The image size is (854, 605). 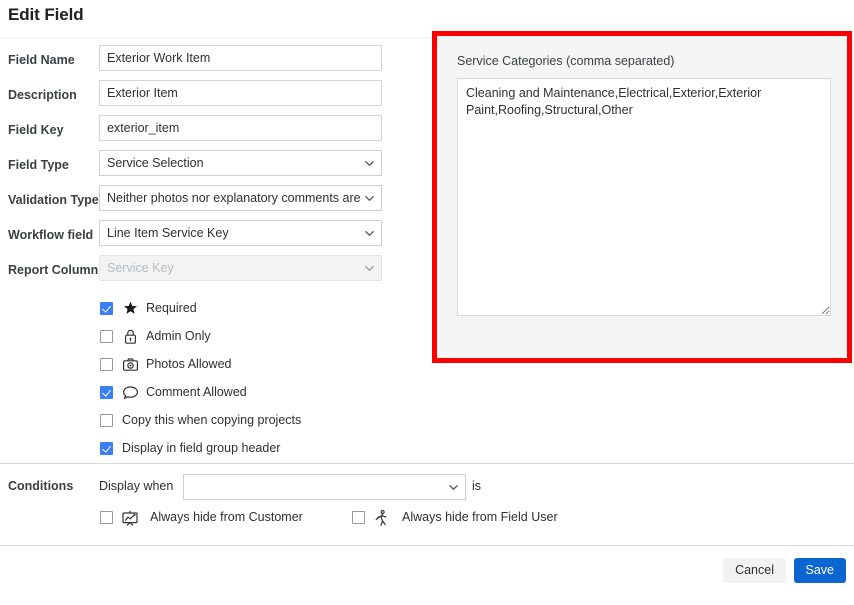 What do you see at coordinates (477, 486) in the screenshot?
I see `condition-is-label: is` at bounding box center [477, 486].